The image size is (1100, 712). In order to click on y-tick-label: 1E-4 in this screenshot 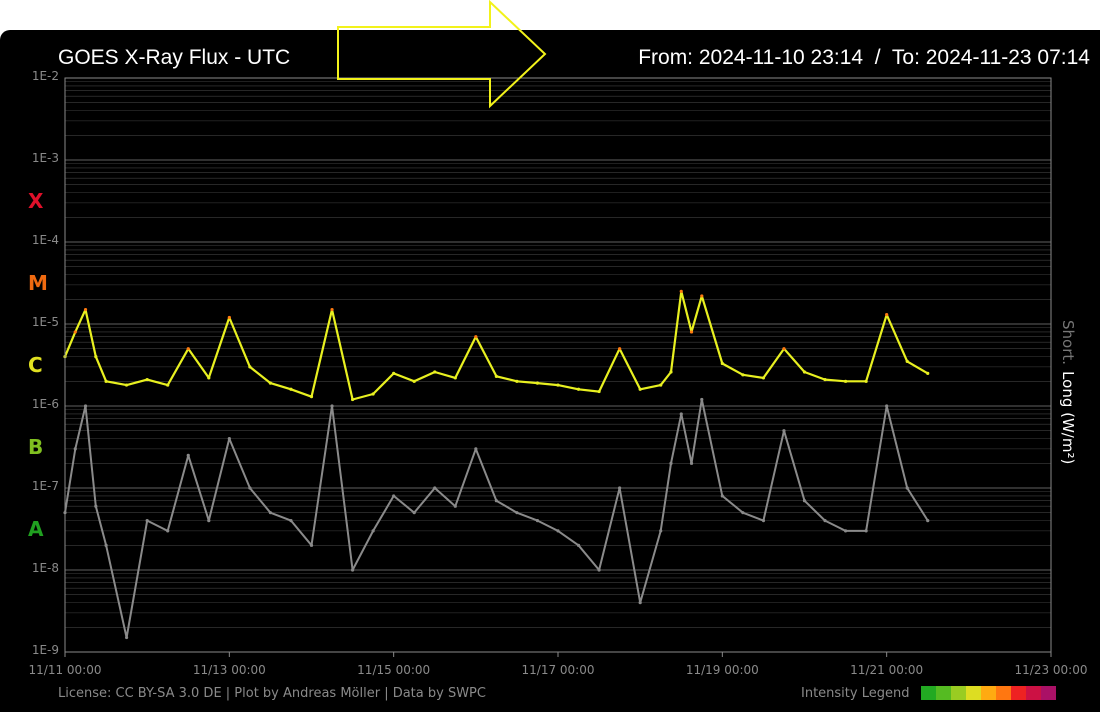, I will do `click(45, 240)`.